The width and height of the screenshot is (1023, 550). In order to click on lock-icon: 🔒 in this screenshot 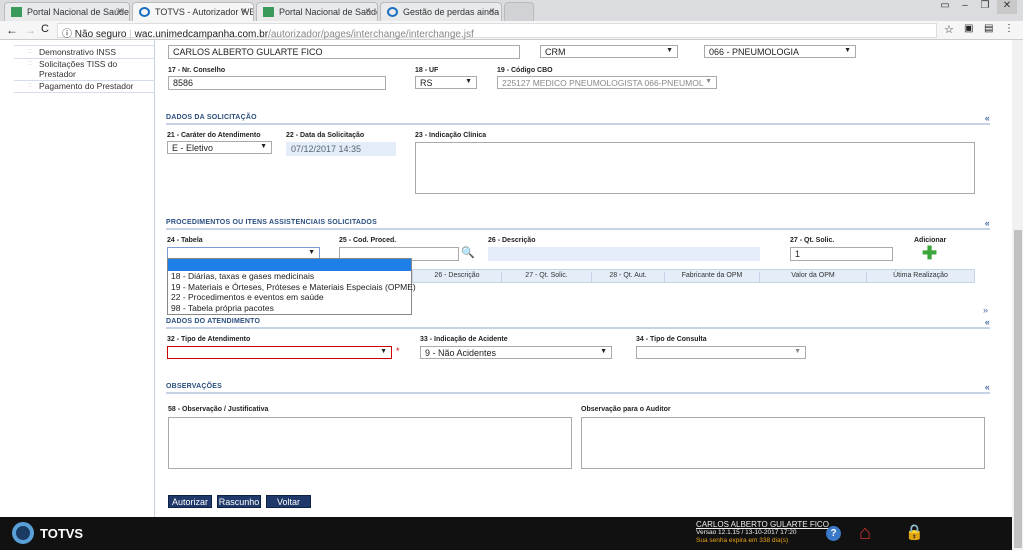, I will do `click(914, 532)`.